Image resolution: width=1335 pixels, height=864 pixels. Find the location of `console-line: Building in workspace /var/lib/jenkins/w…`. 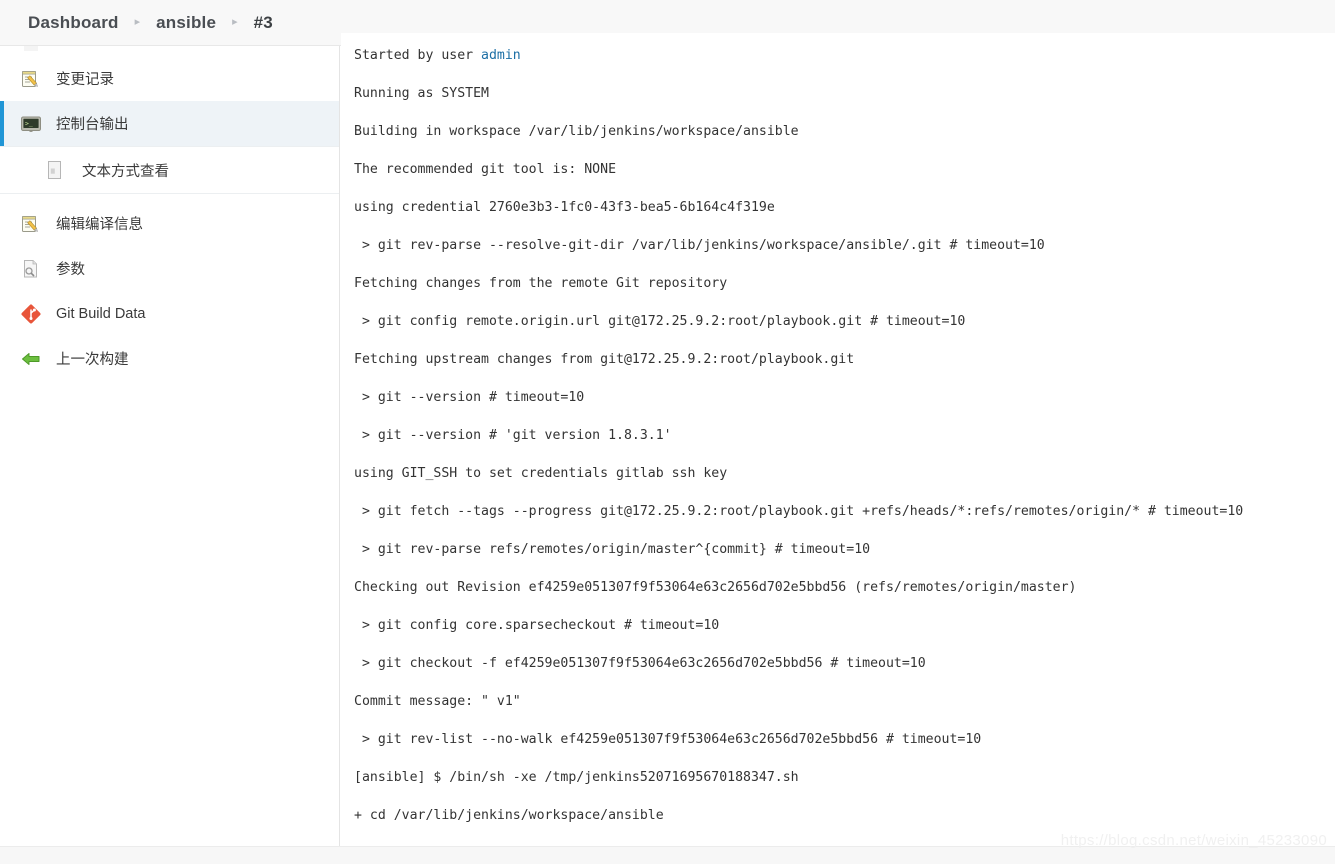

console-line: Building in workspace /var/lib/jenkins/w… is located at coordinates (576, 132).